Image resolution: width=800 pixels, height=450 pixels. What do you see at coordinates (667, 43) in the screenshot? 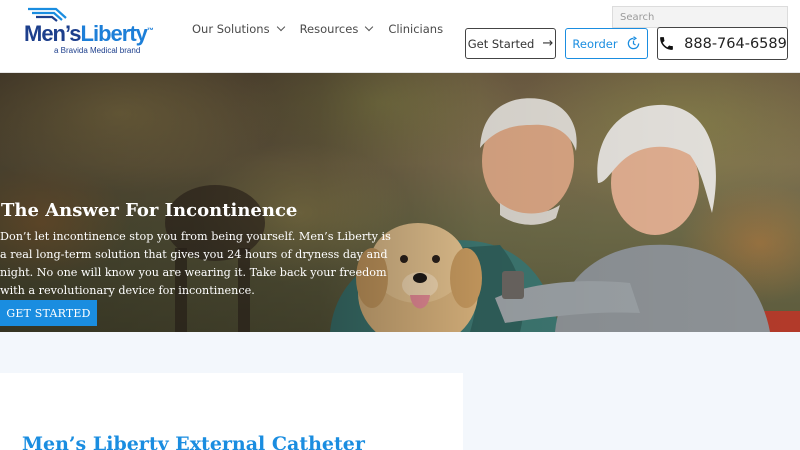
I see `phone-icon` at bounding box center [667, 43].